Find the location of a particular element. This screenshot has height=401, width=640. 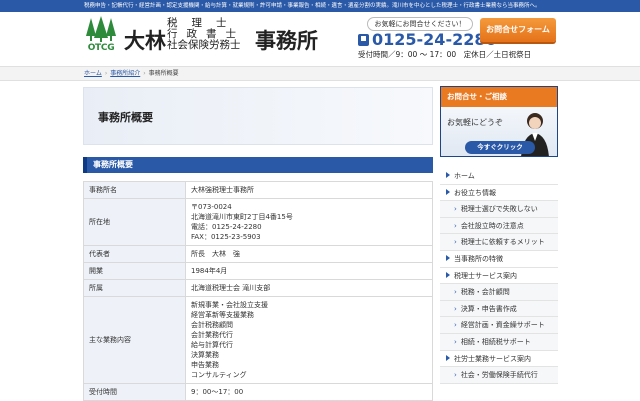

info-value-line: 大林強税理士事務所 is located at coordinates (222, 190).